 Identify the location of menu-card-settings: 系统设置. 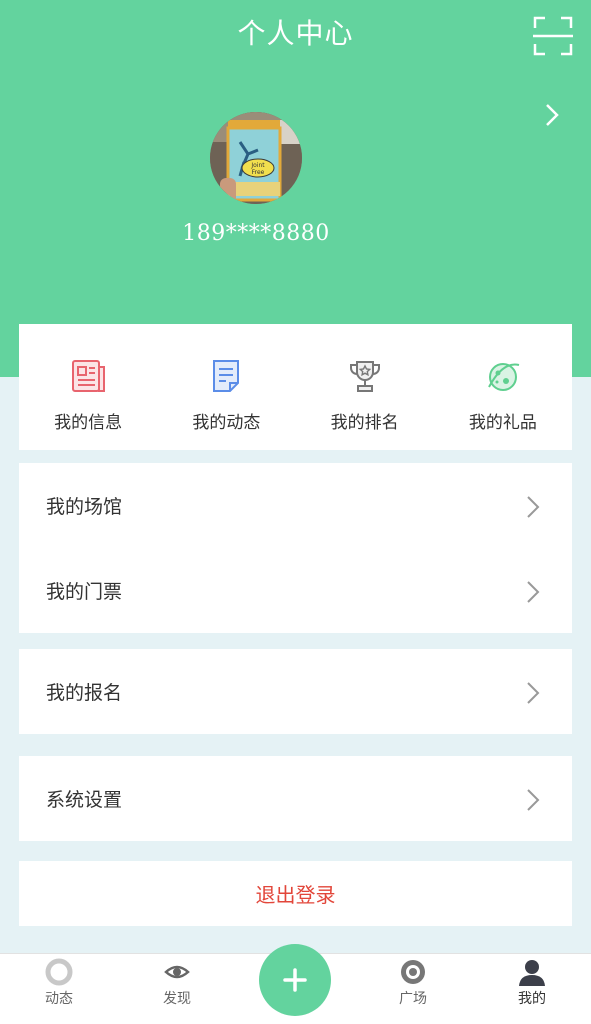
(295, 798).